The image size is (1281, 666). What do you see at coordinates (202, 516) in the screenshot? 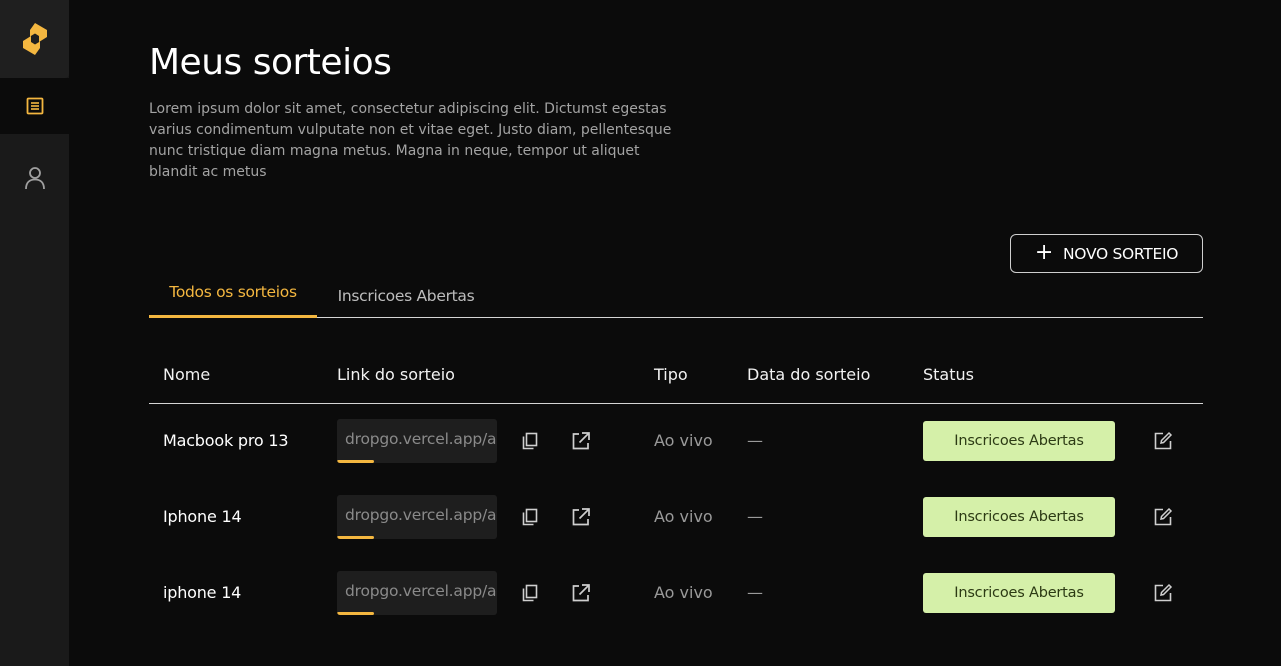
I see `row-name: Iphone 14` at bounding box center [202, 516].